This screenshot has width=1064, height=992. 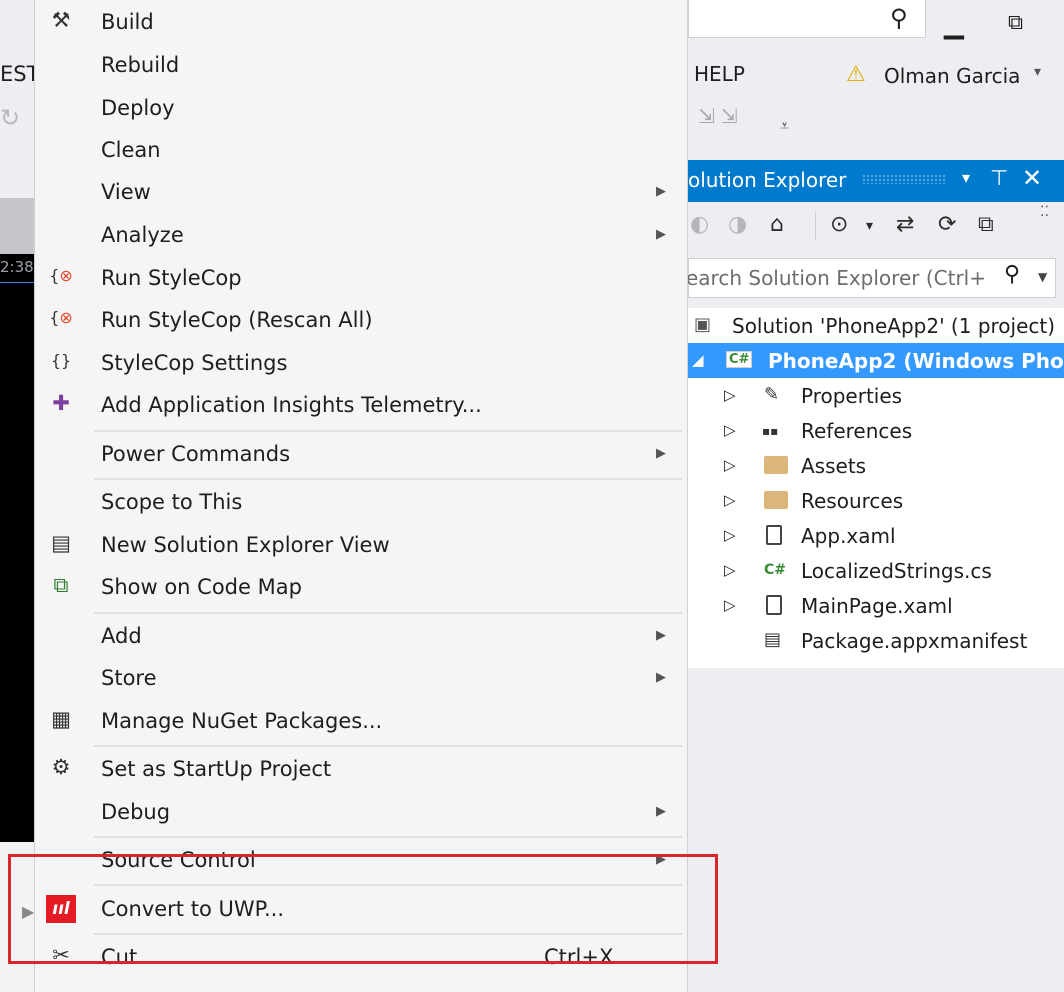 What do you see at coordinates (777, 224) in the screenshot?
I see `home-icon: ⌂` at bounding box center [777, 224].